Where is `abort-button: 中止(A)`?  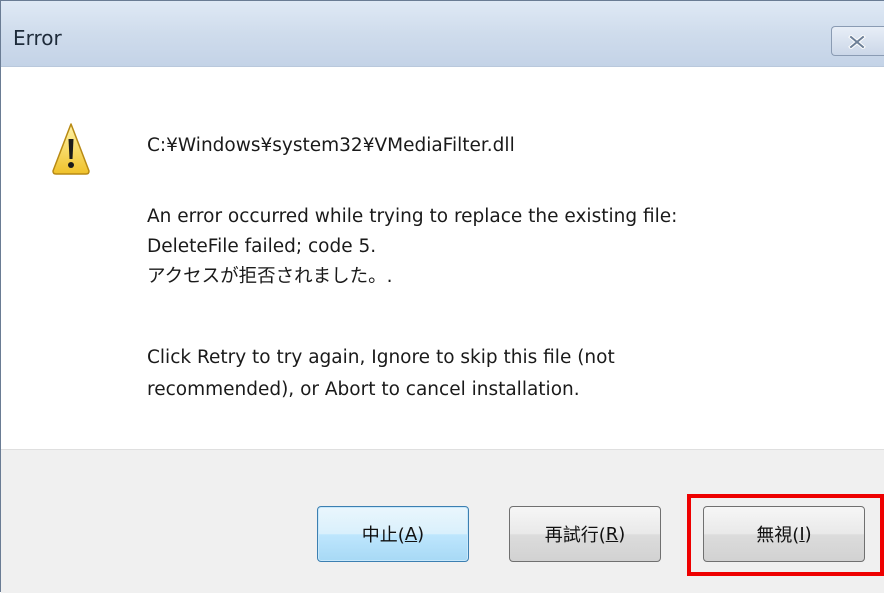
abort-button: 中止(A) is located at coordinates (393, 534).